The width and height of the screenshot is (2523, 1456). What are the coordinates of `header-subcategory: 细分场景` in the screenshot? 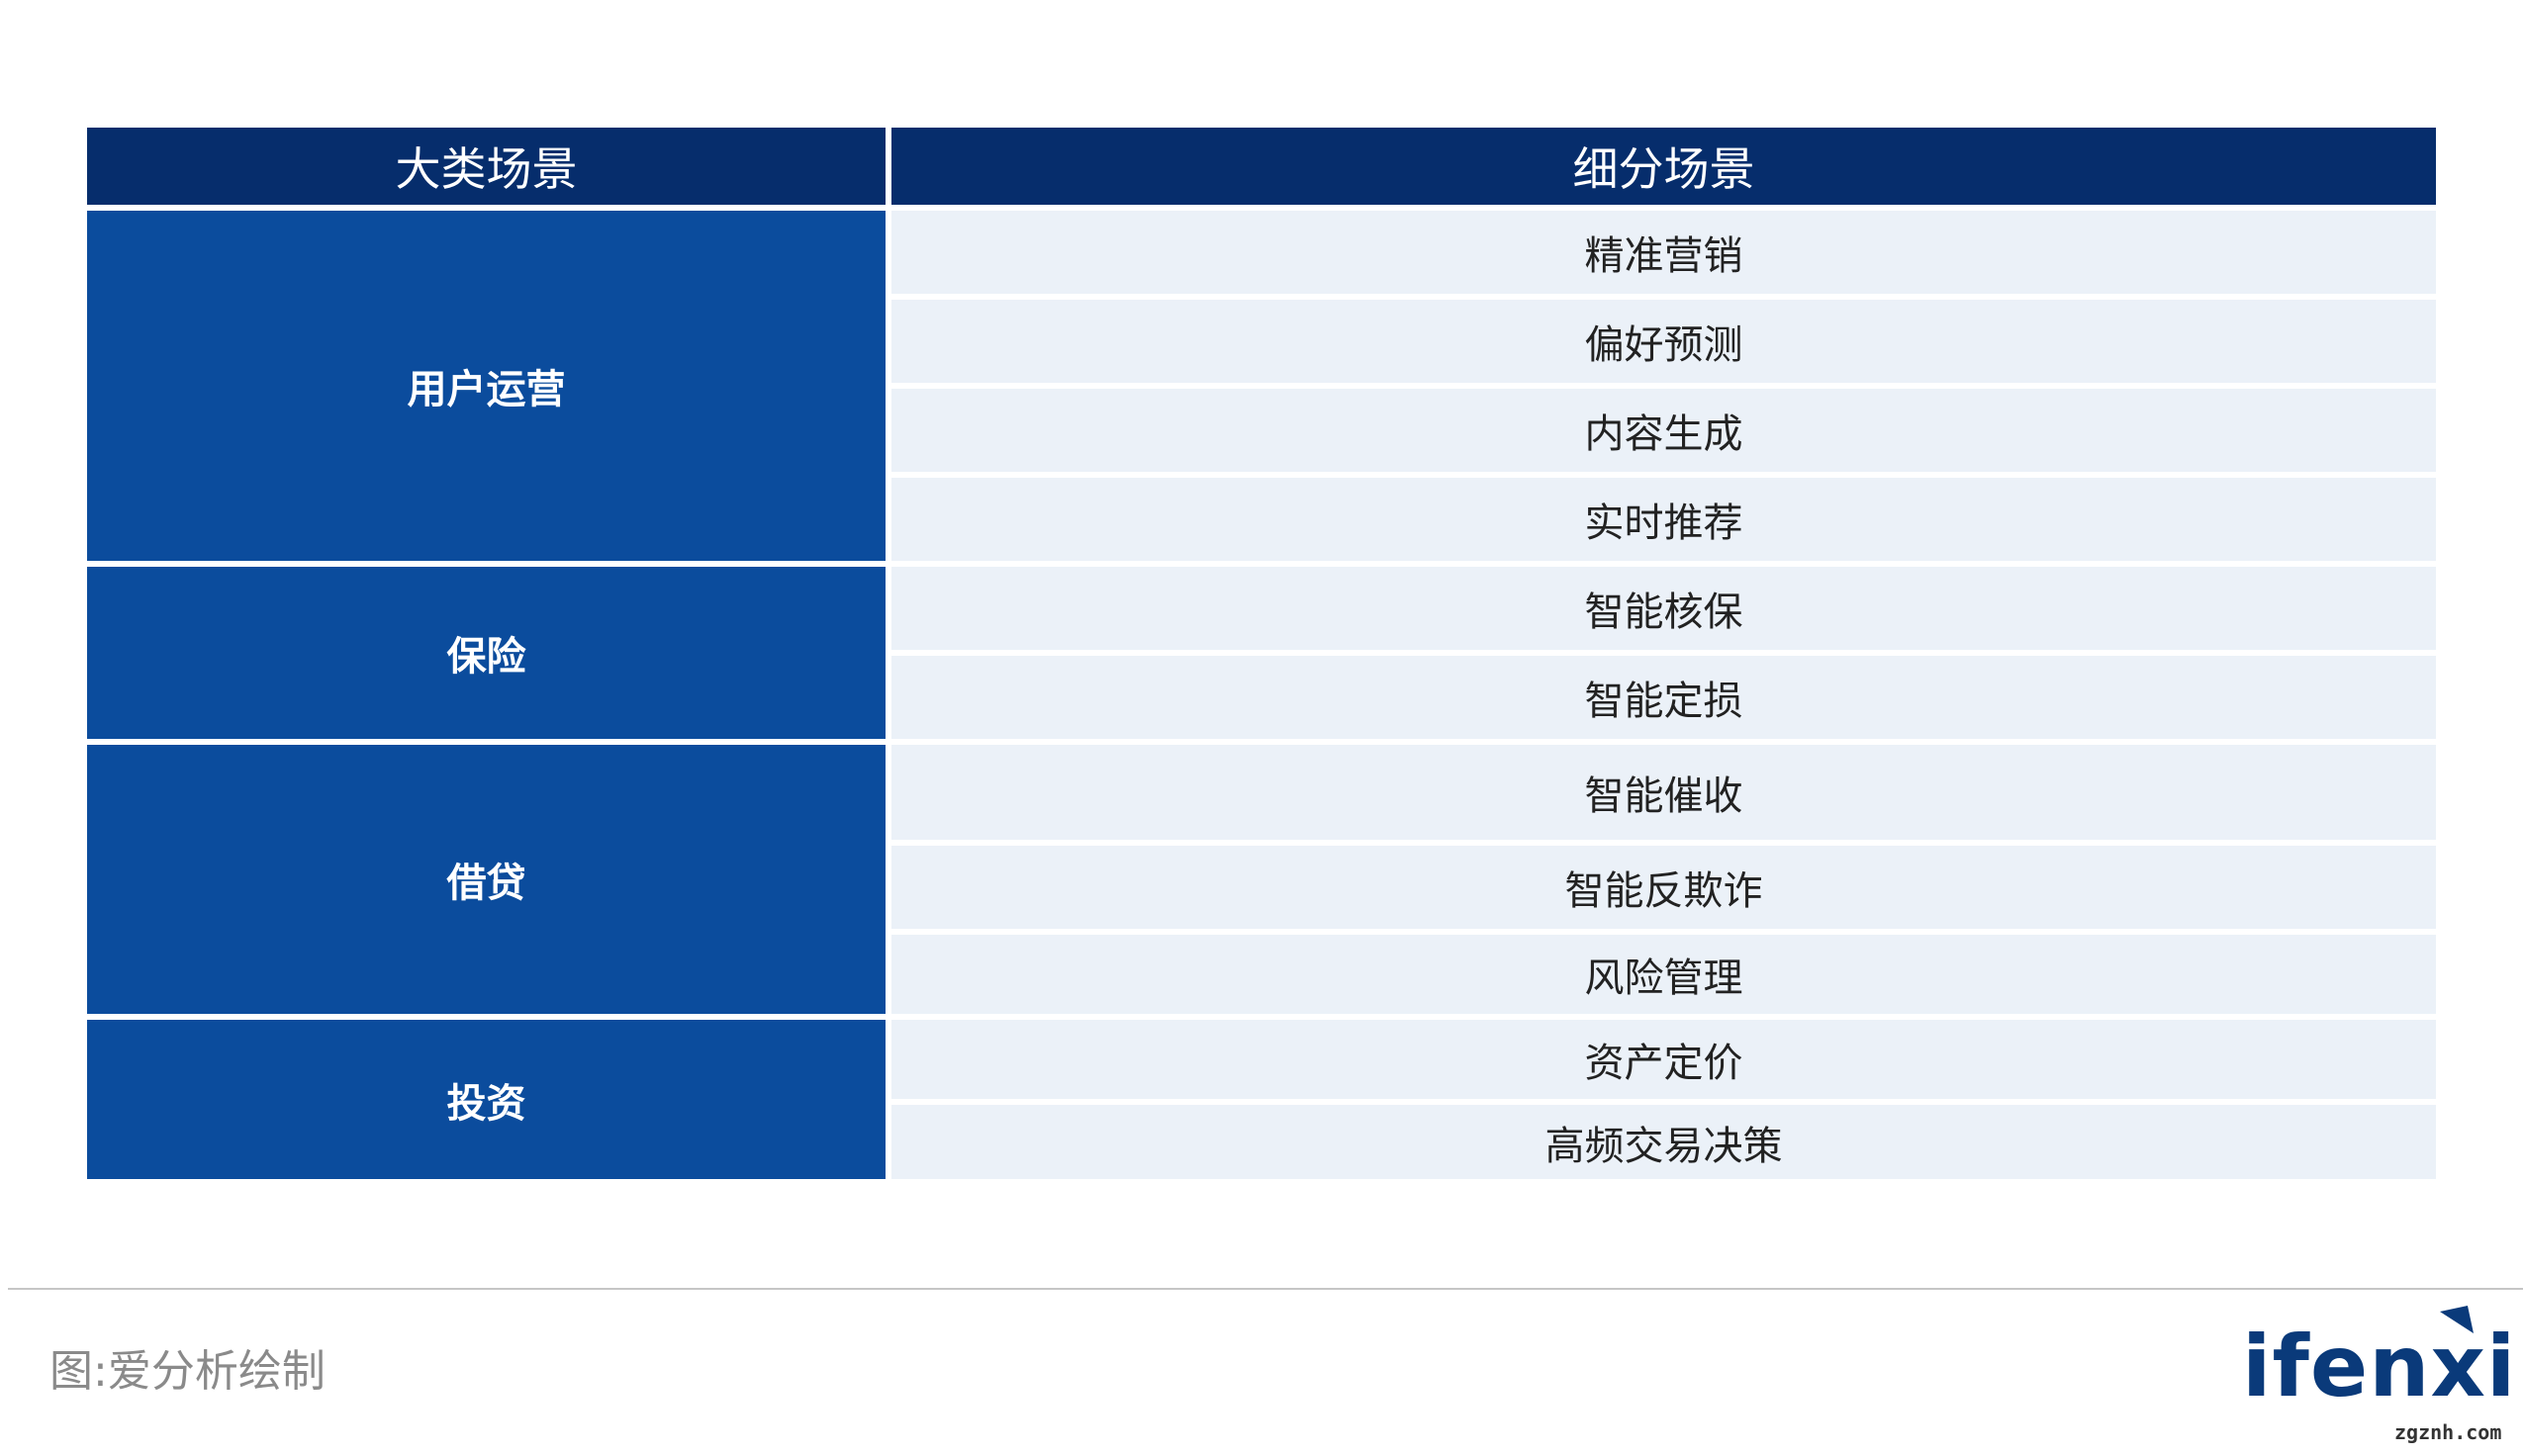 It's located at (1663, 166).